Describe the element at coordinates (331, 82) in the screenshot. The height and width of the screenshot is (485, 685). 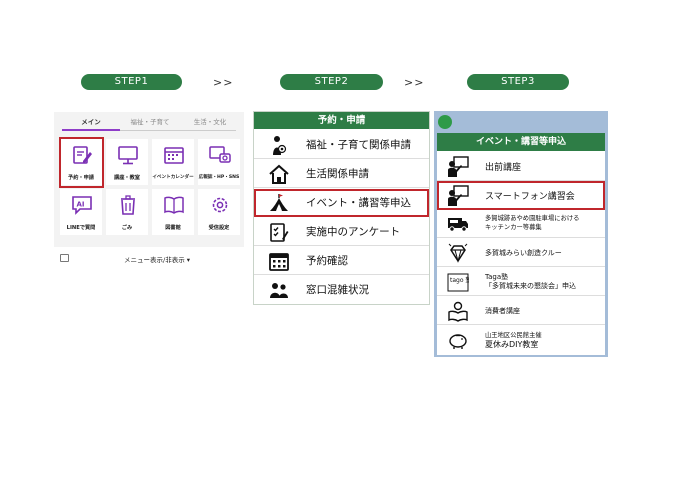
I see `step2-badge: STEP2` at that location.